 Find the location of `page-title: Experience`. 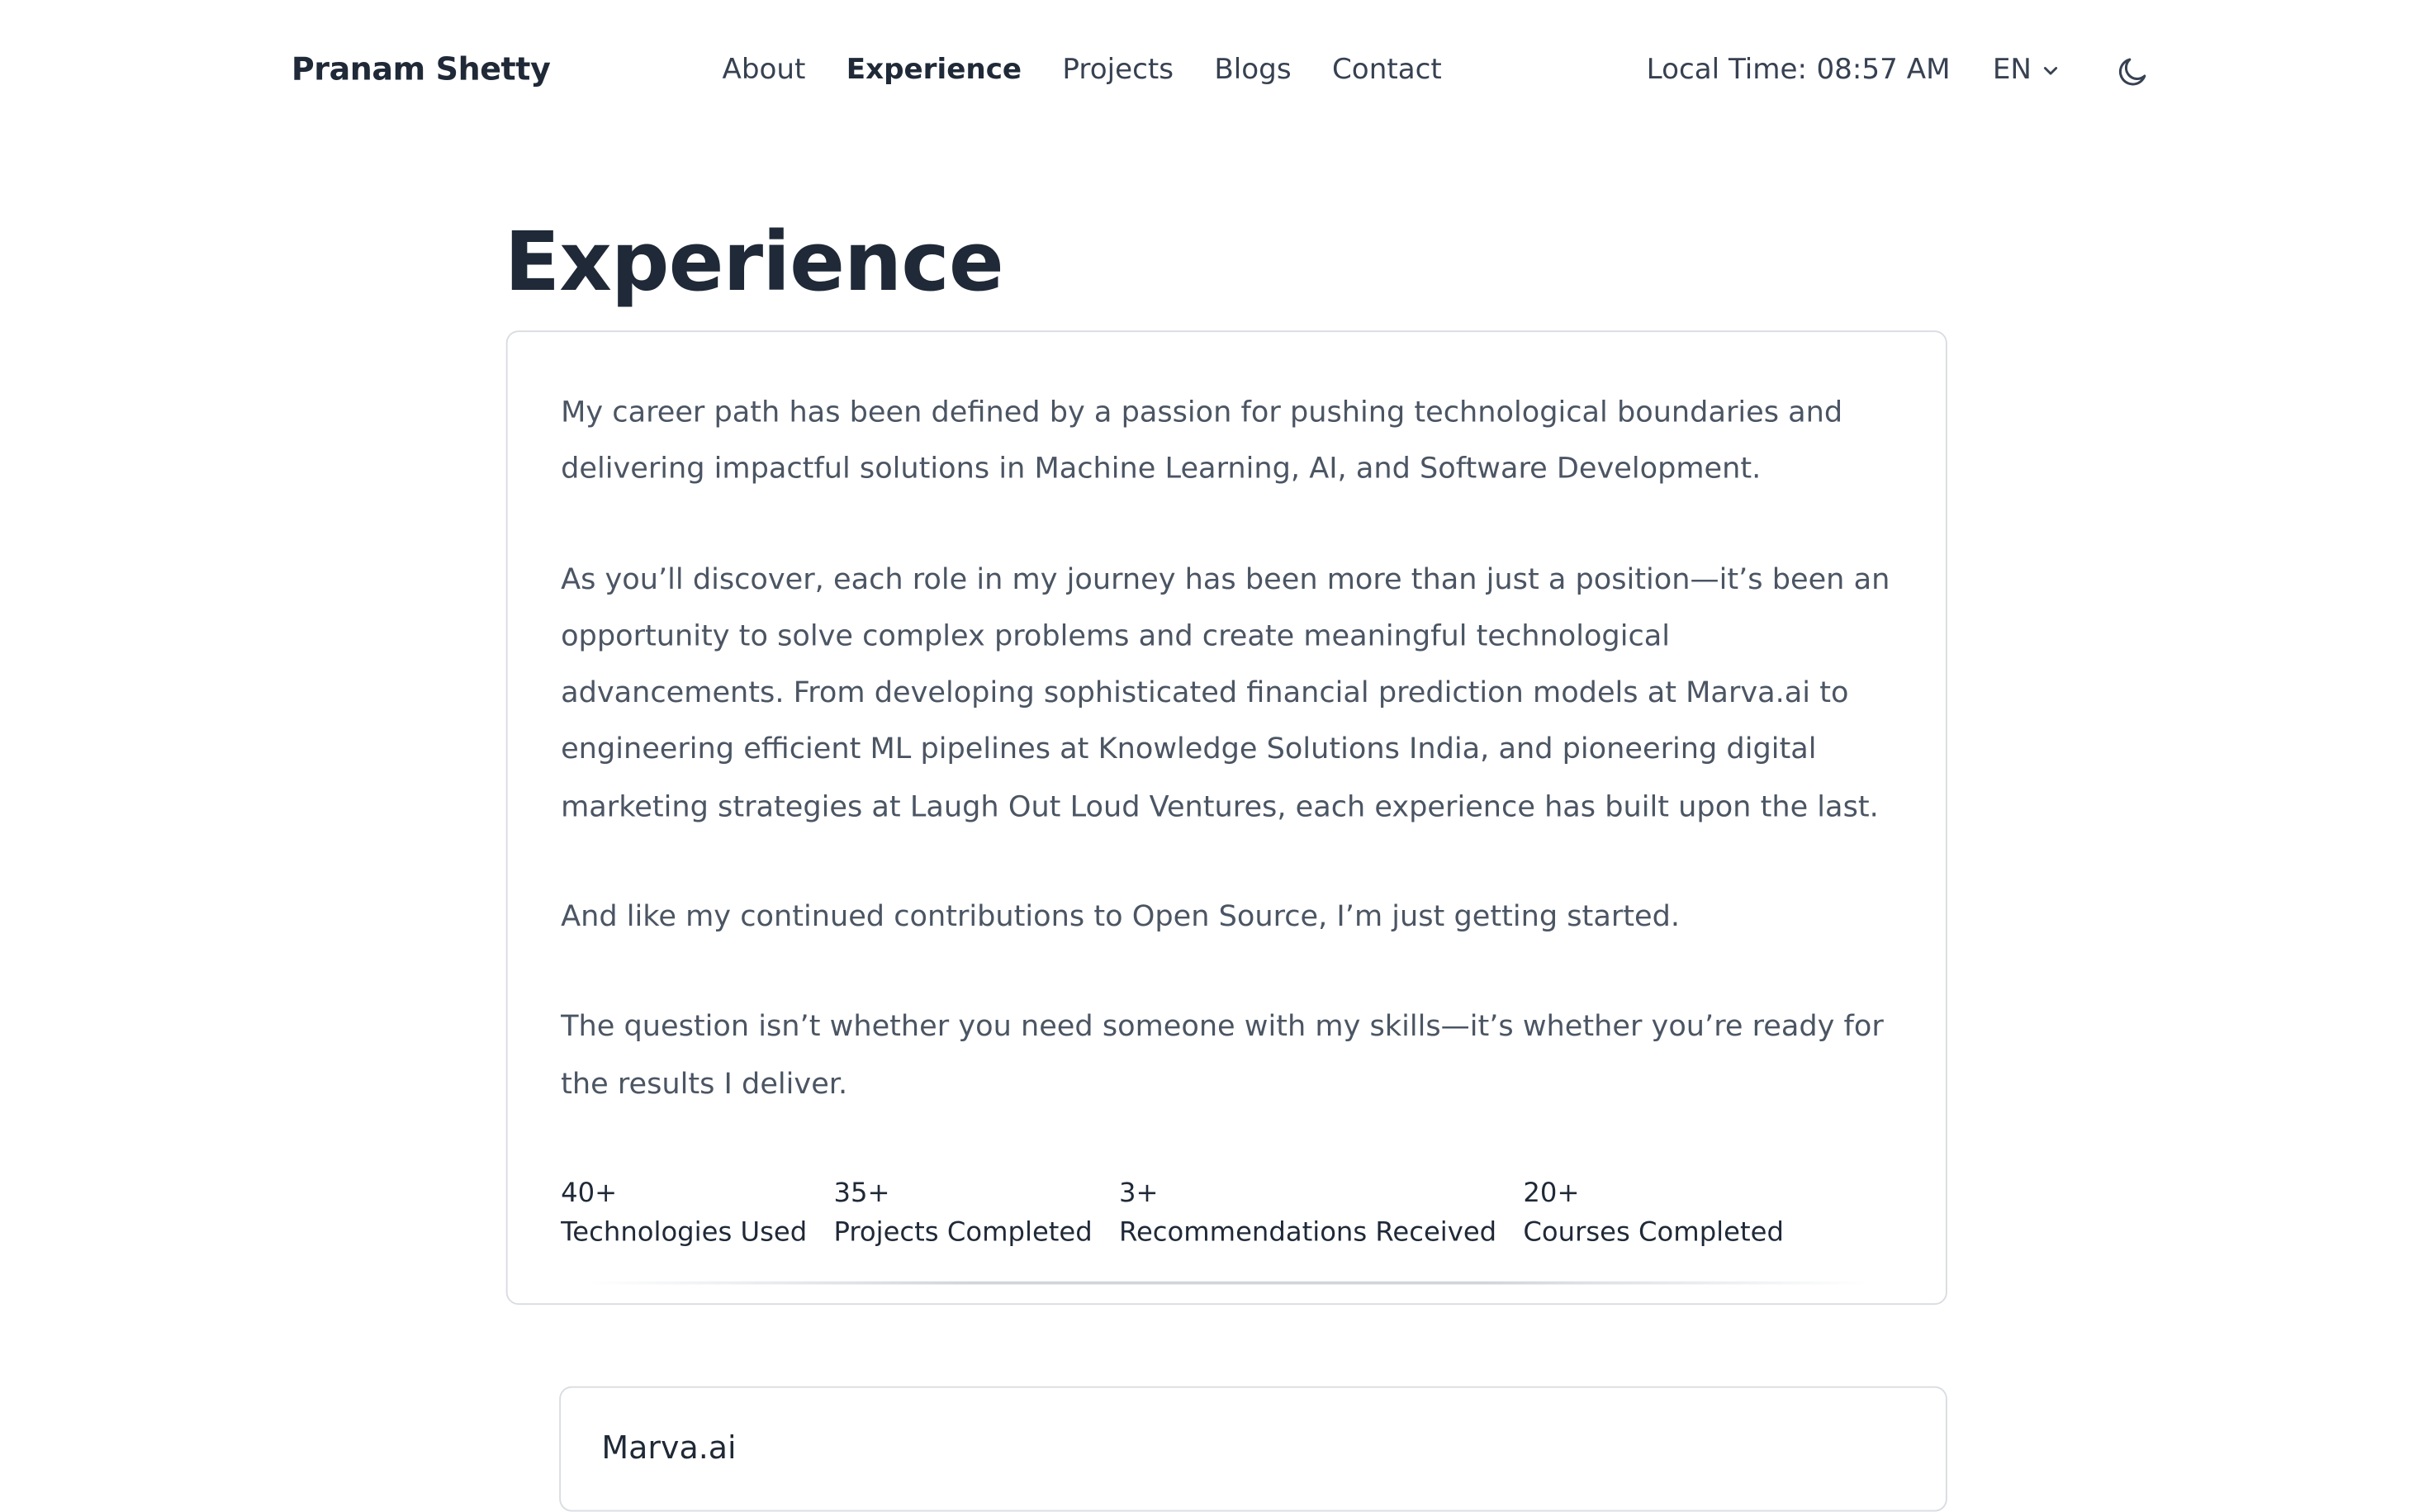

page-title: Experience is located at coordinates (754, 263).